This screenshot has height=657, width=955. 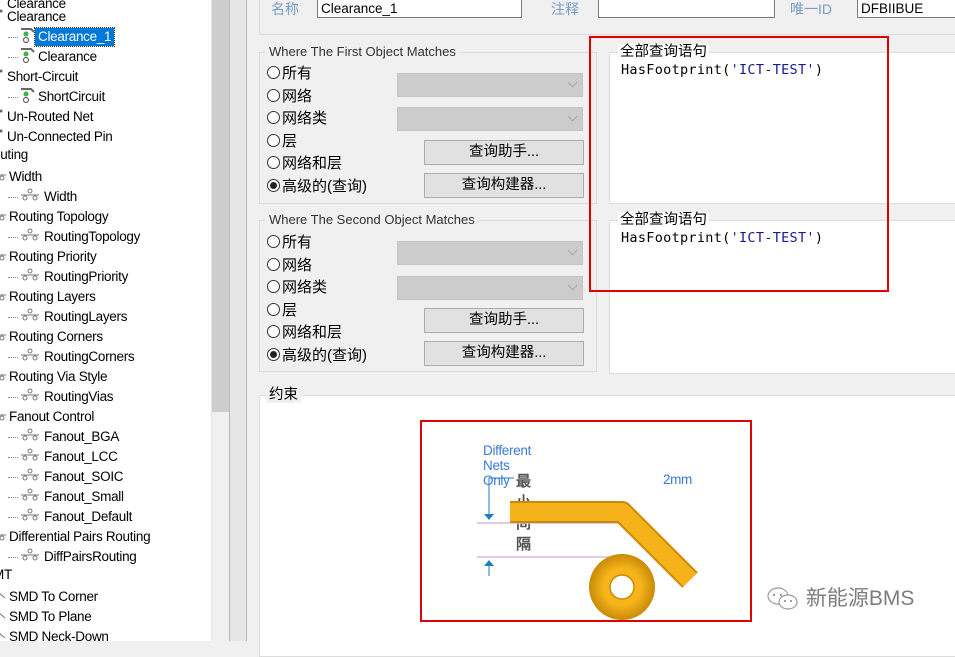 What do you see at coordinates (67, 475) in the screenshot?
I see `tree-item: Fanout_SOIC` at bounding box center [67, 475].